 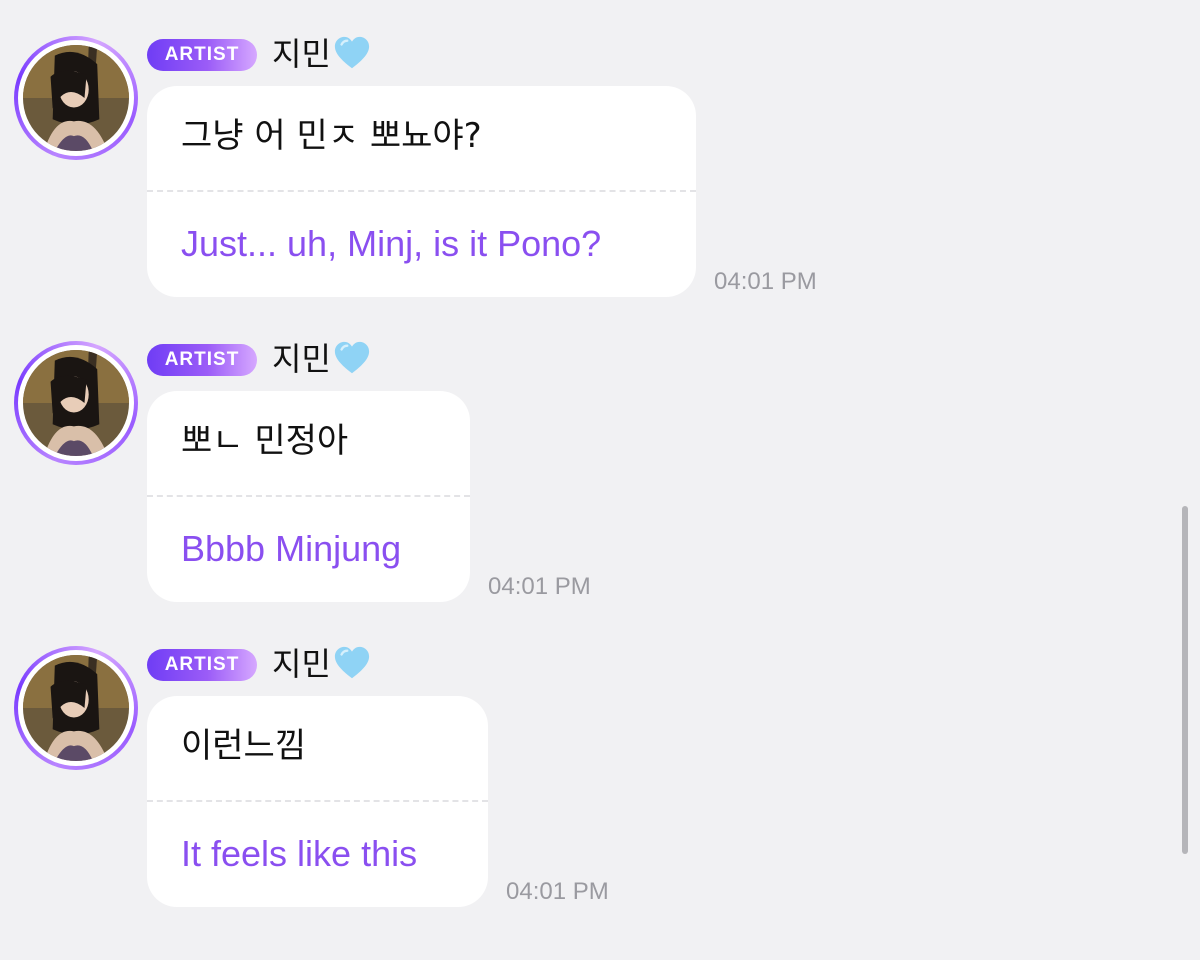 What do you see at coordinates (291, 548) in the screenshot?
I see `message-translation: Bbbb Minjung` at bounding box center [291, 548].